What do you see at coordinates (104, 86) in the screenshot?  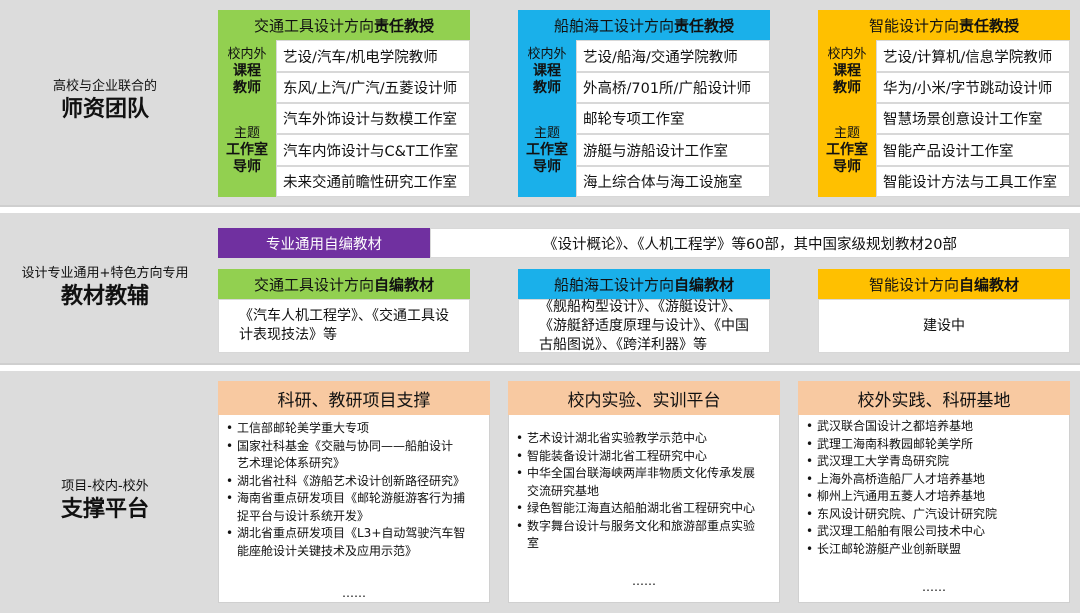 I see `faculty-subtitle: 高校与企业联合的` at bounding box center [104, 86].